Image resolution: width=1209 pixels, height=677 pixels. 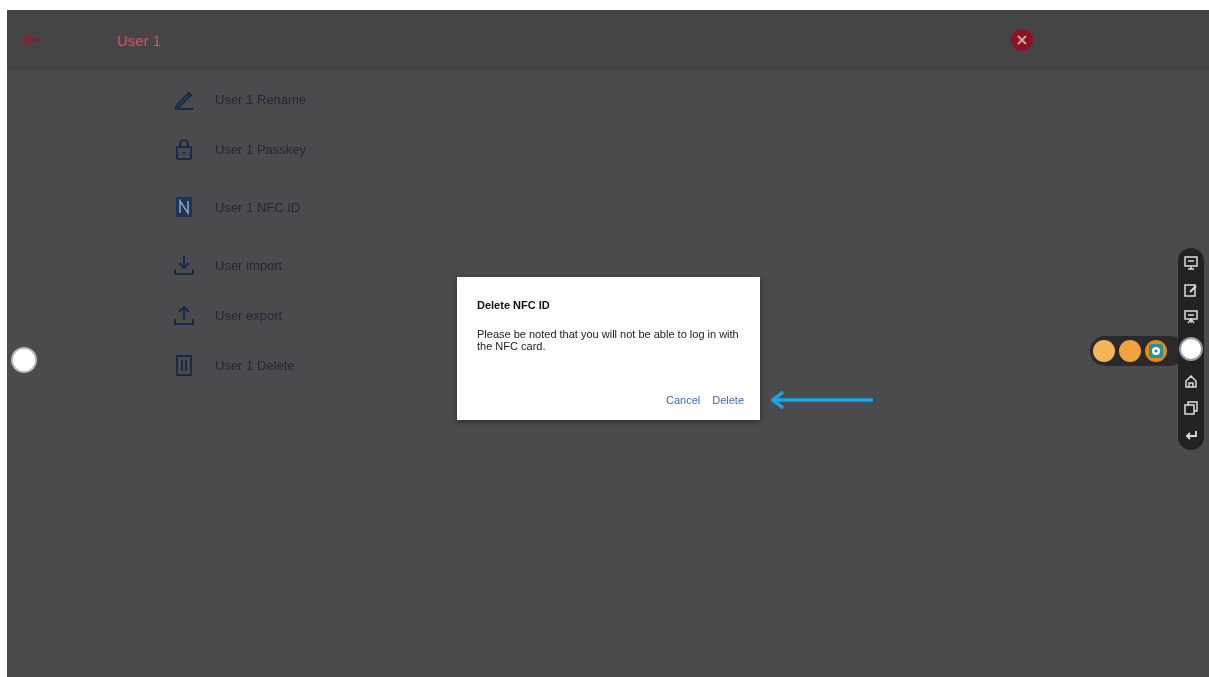 What do you see at coordinates (184, 315) in the screenshot?
I see `upload-icon` at bounding box center [184, 315].